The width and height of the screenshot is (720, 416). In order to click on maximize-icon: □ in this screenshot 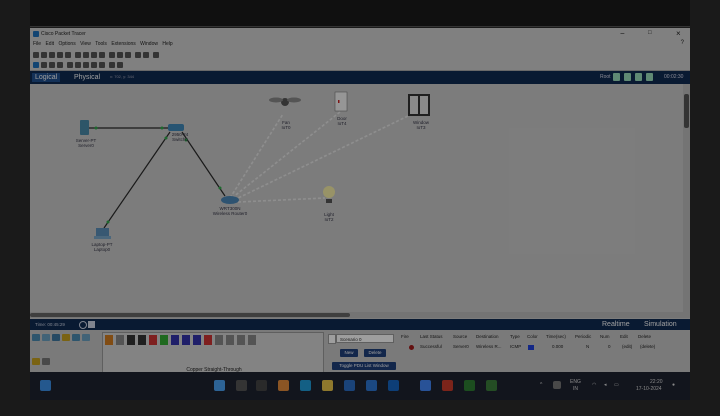, I will do `click(650, 33)`.